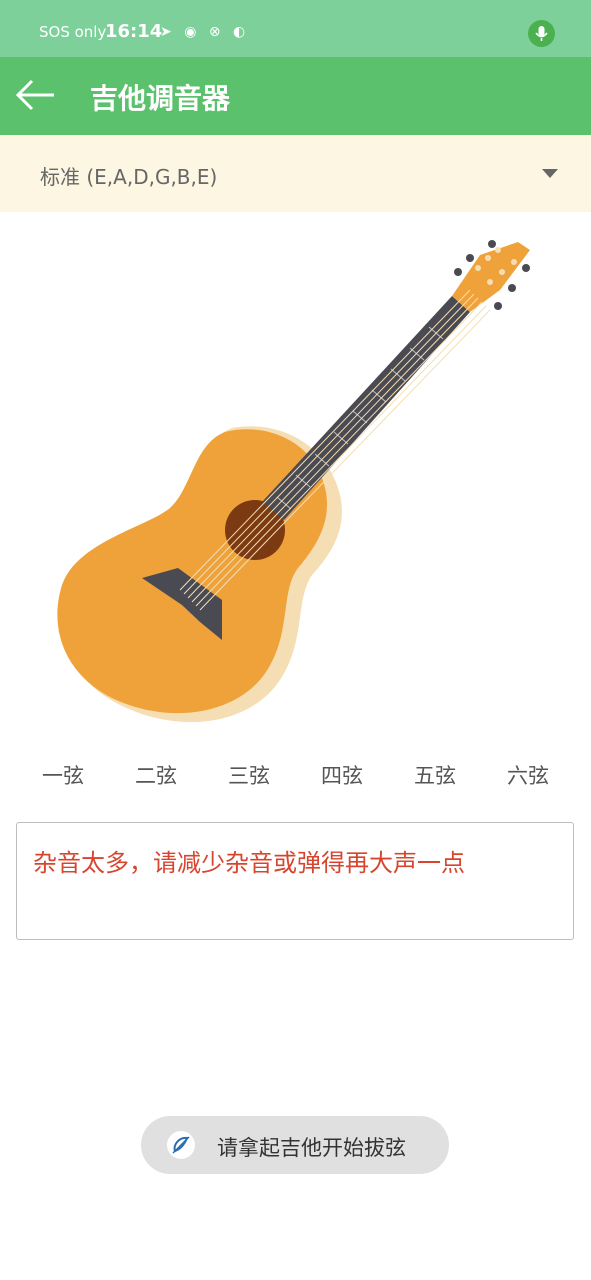 The width and height of the screenshot is (591, 1280). I want to click on start-plucking-prompt: 请拿起吉他开始拔弦, so click(295, 1145).